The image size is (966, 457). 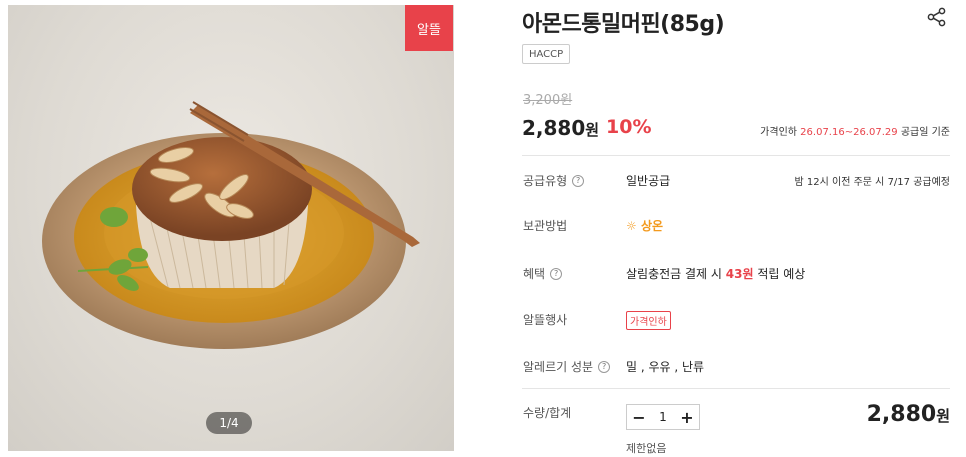 What do you see at coordinates (548, 100) in the screenshot?
I see `original-price: 3,200원` at bounding box center [548, 100].